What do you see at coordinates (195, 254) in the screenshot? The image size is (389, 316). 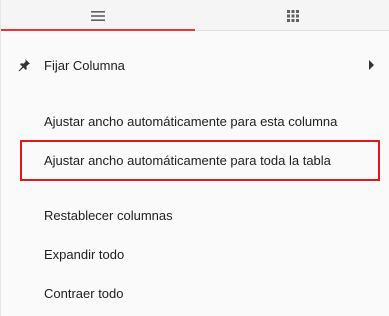 I see `menu-item-expand-all: Expandir todo` at bounding box center [195, 254].